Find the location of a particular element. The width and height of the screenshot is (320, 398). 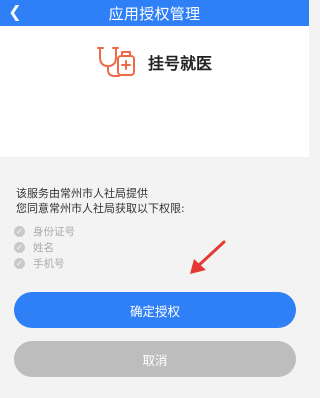

cancel-button: 取消 is located at coordinates (155, 359).